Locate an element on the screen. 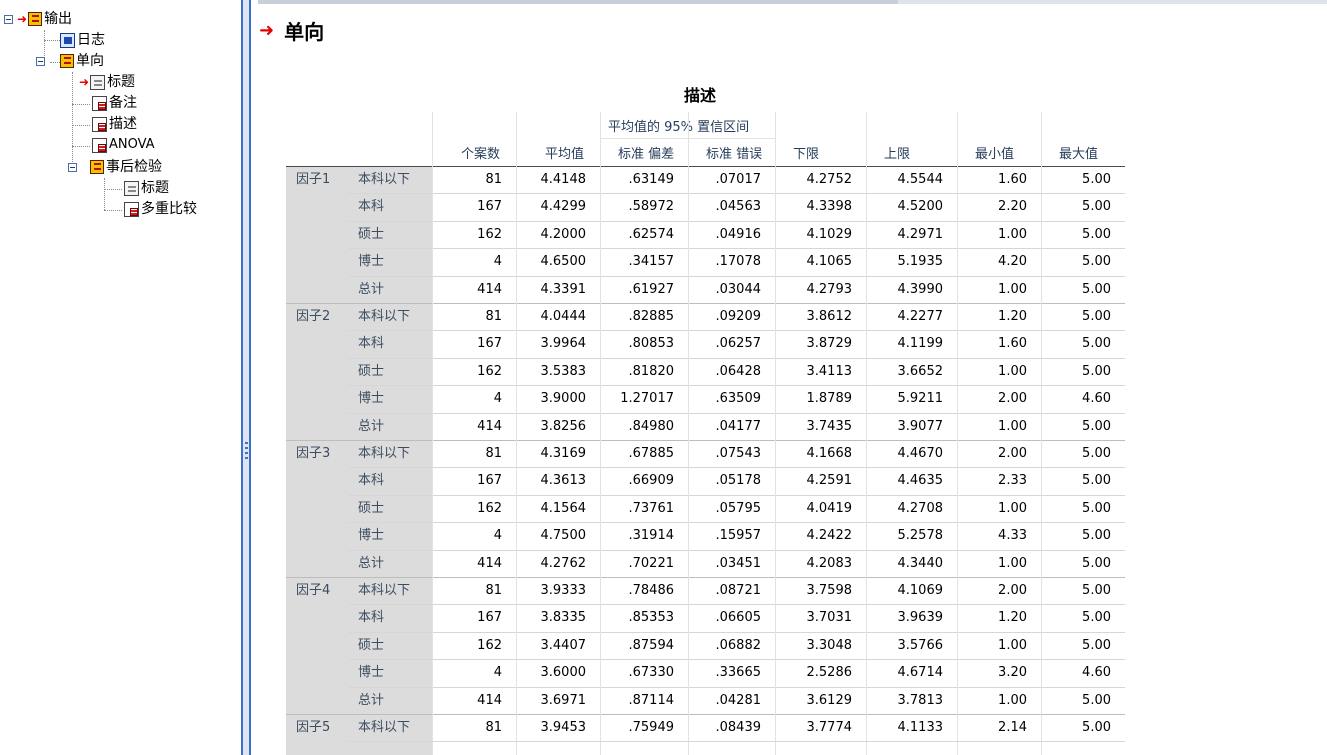 This screenshot has width=1327, height=755. table-cell: .63149 is located at coordinates (651, 179).